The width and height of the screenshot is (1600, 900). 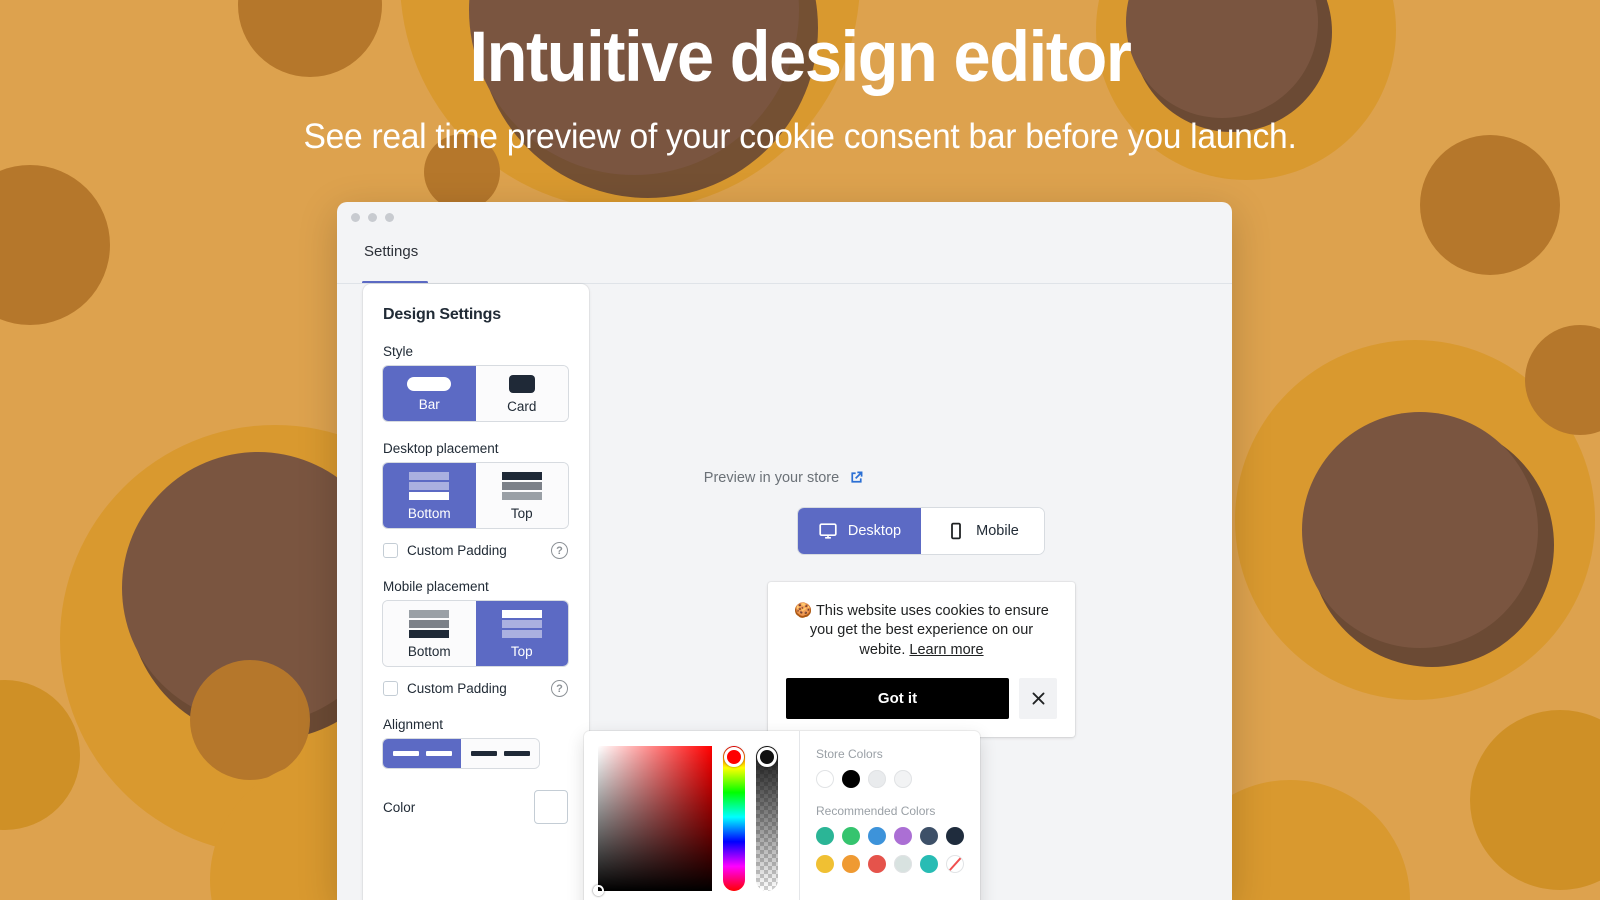 What do you see at coordinates (946, 650) in the screenshot?
I see `learn-more-link: Learn more` at bounding box center [946, 650].